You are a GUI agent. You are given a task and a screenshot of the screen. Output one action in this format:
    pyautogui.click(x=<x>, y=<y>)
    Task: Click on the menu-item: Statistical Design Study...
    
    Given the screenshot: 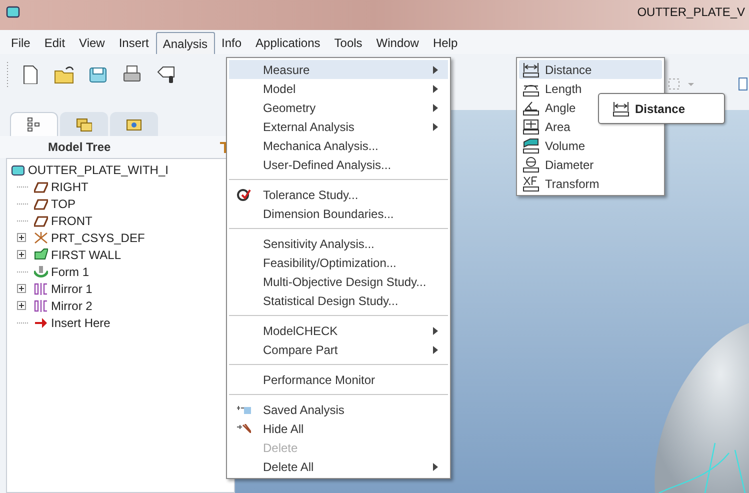 What is the action you would take?
    pyautogui.click(x=338, y=300)
    